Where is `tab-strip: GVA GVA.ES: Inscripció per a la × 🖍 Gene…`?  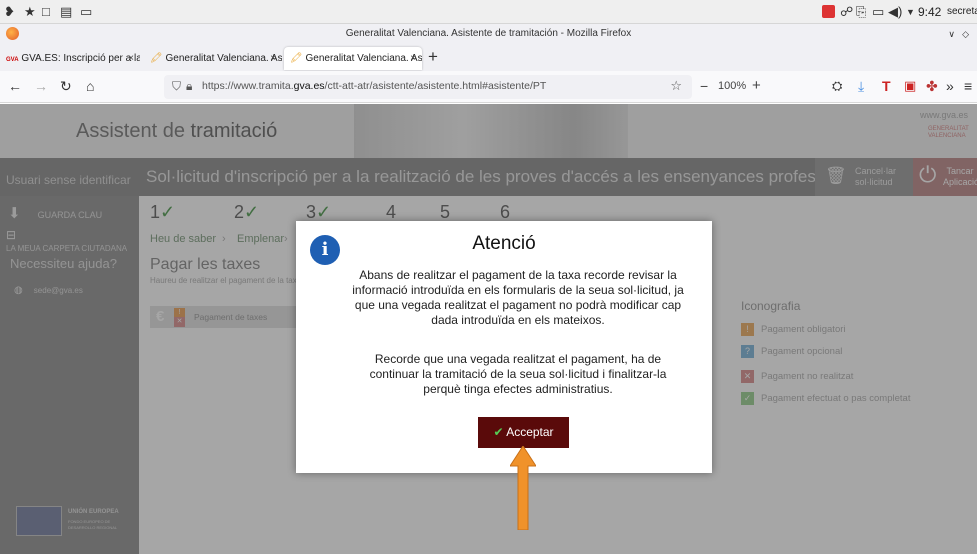
tab-strip: GVA GVA.ES: Inscripció per a la × 🖍 Gene… is located at coordinates (488, 57).